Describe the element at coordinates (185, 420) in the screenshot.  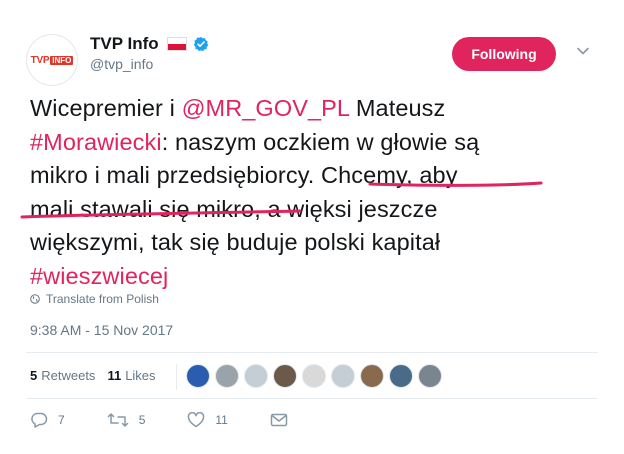
I see `tweet-actions: 7 5 11` at that location.